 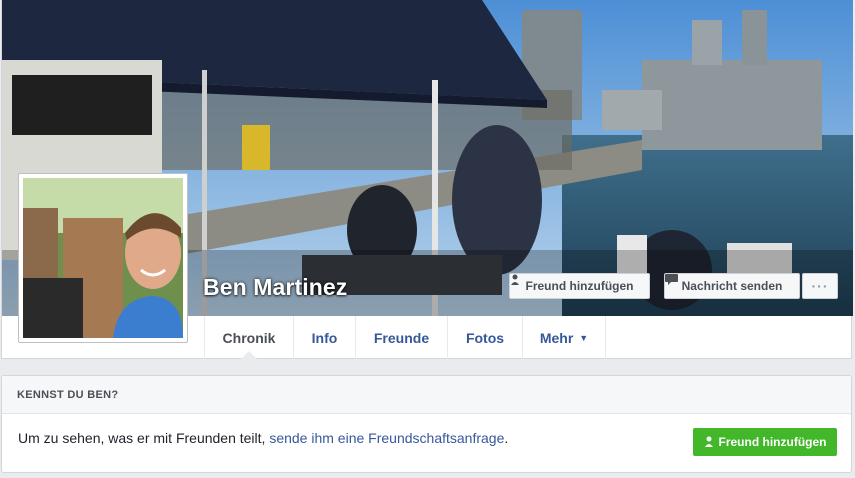 I want to click on know-user-heading: KENNST DU BEN?, so click(x=426, y=395).